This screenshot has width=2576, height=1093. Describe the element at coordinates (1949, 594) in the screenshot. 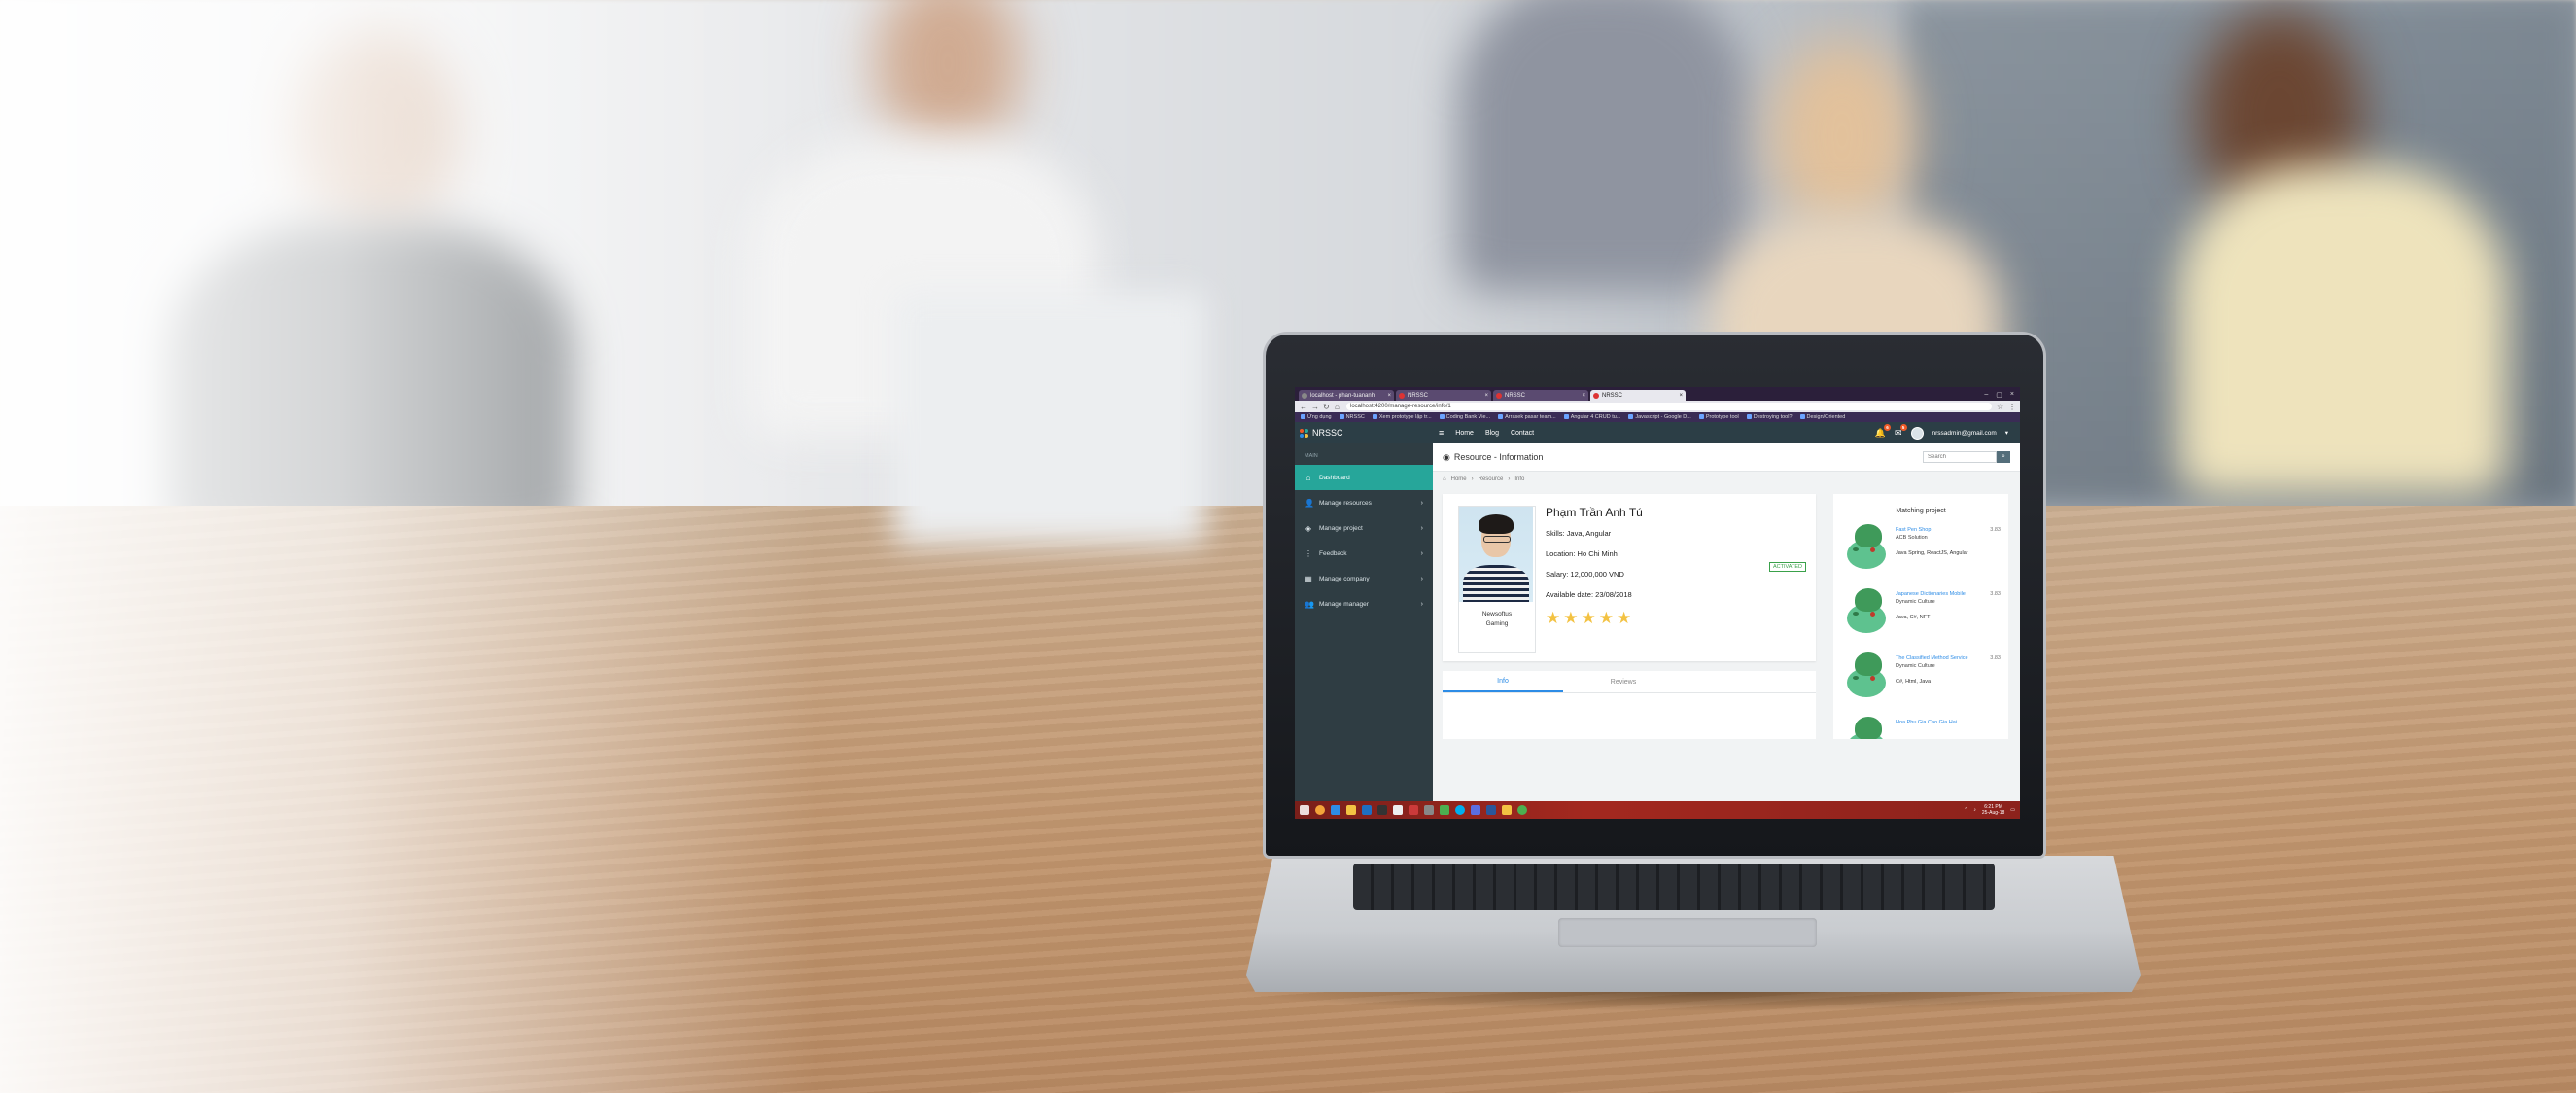

I see `project-name-link: Japanese Dictionaries Mobile` at that location.